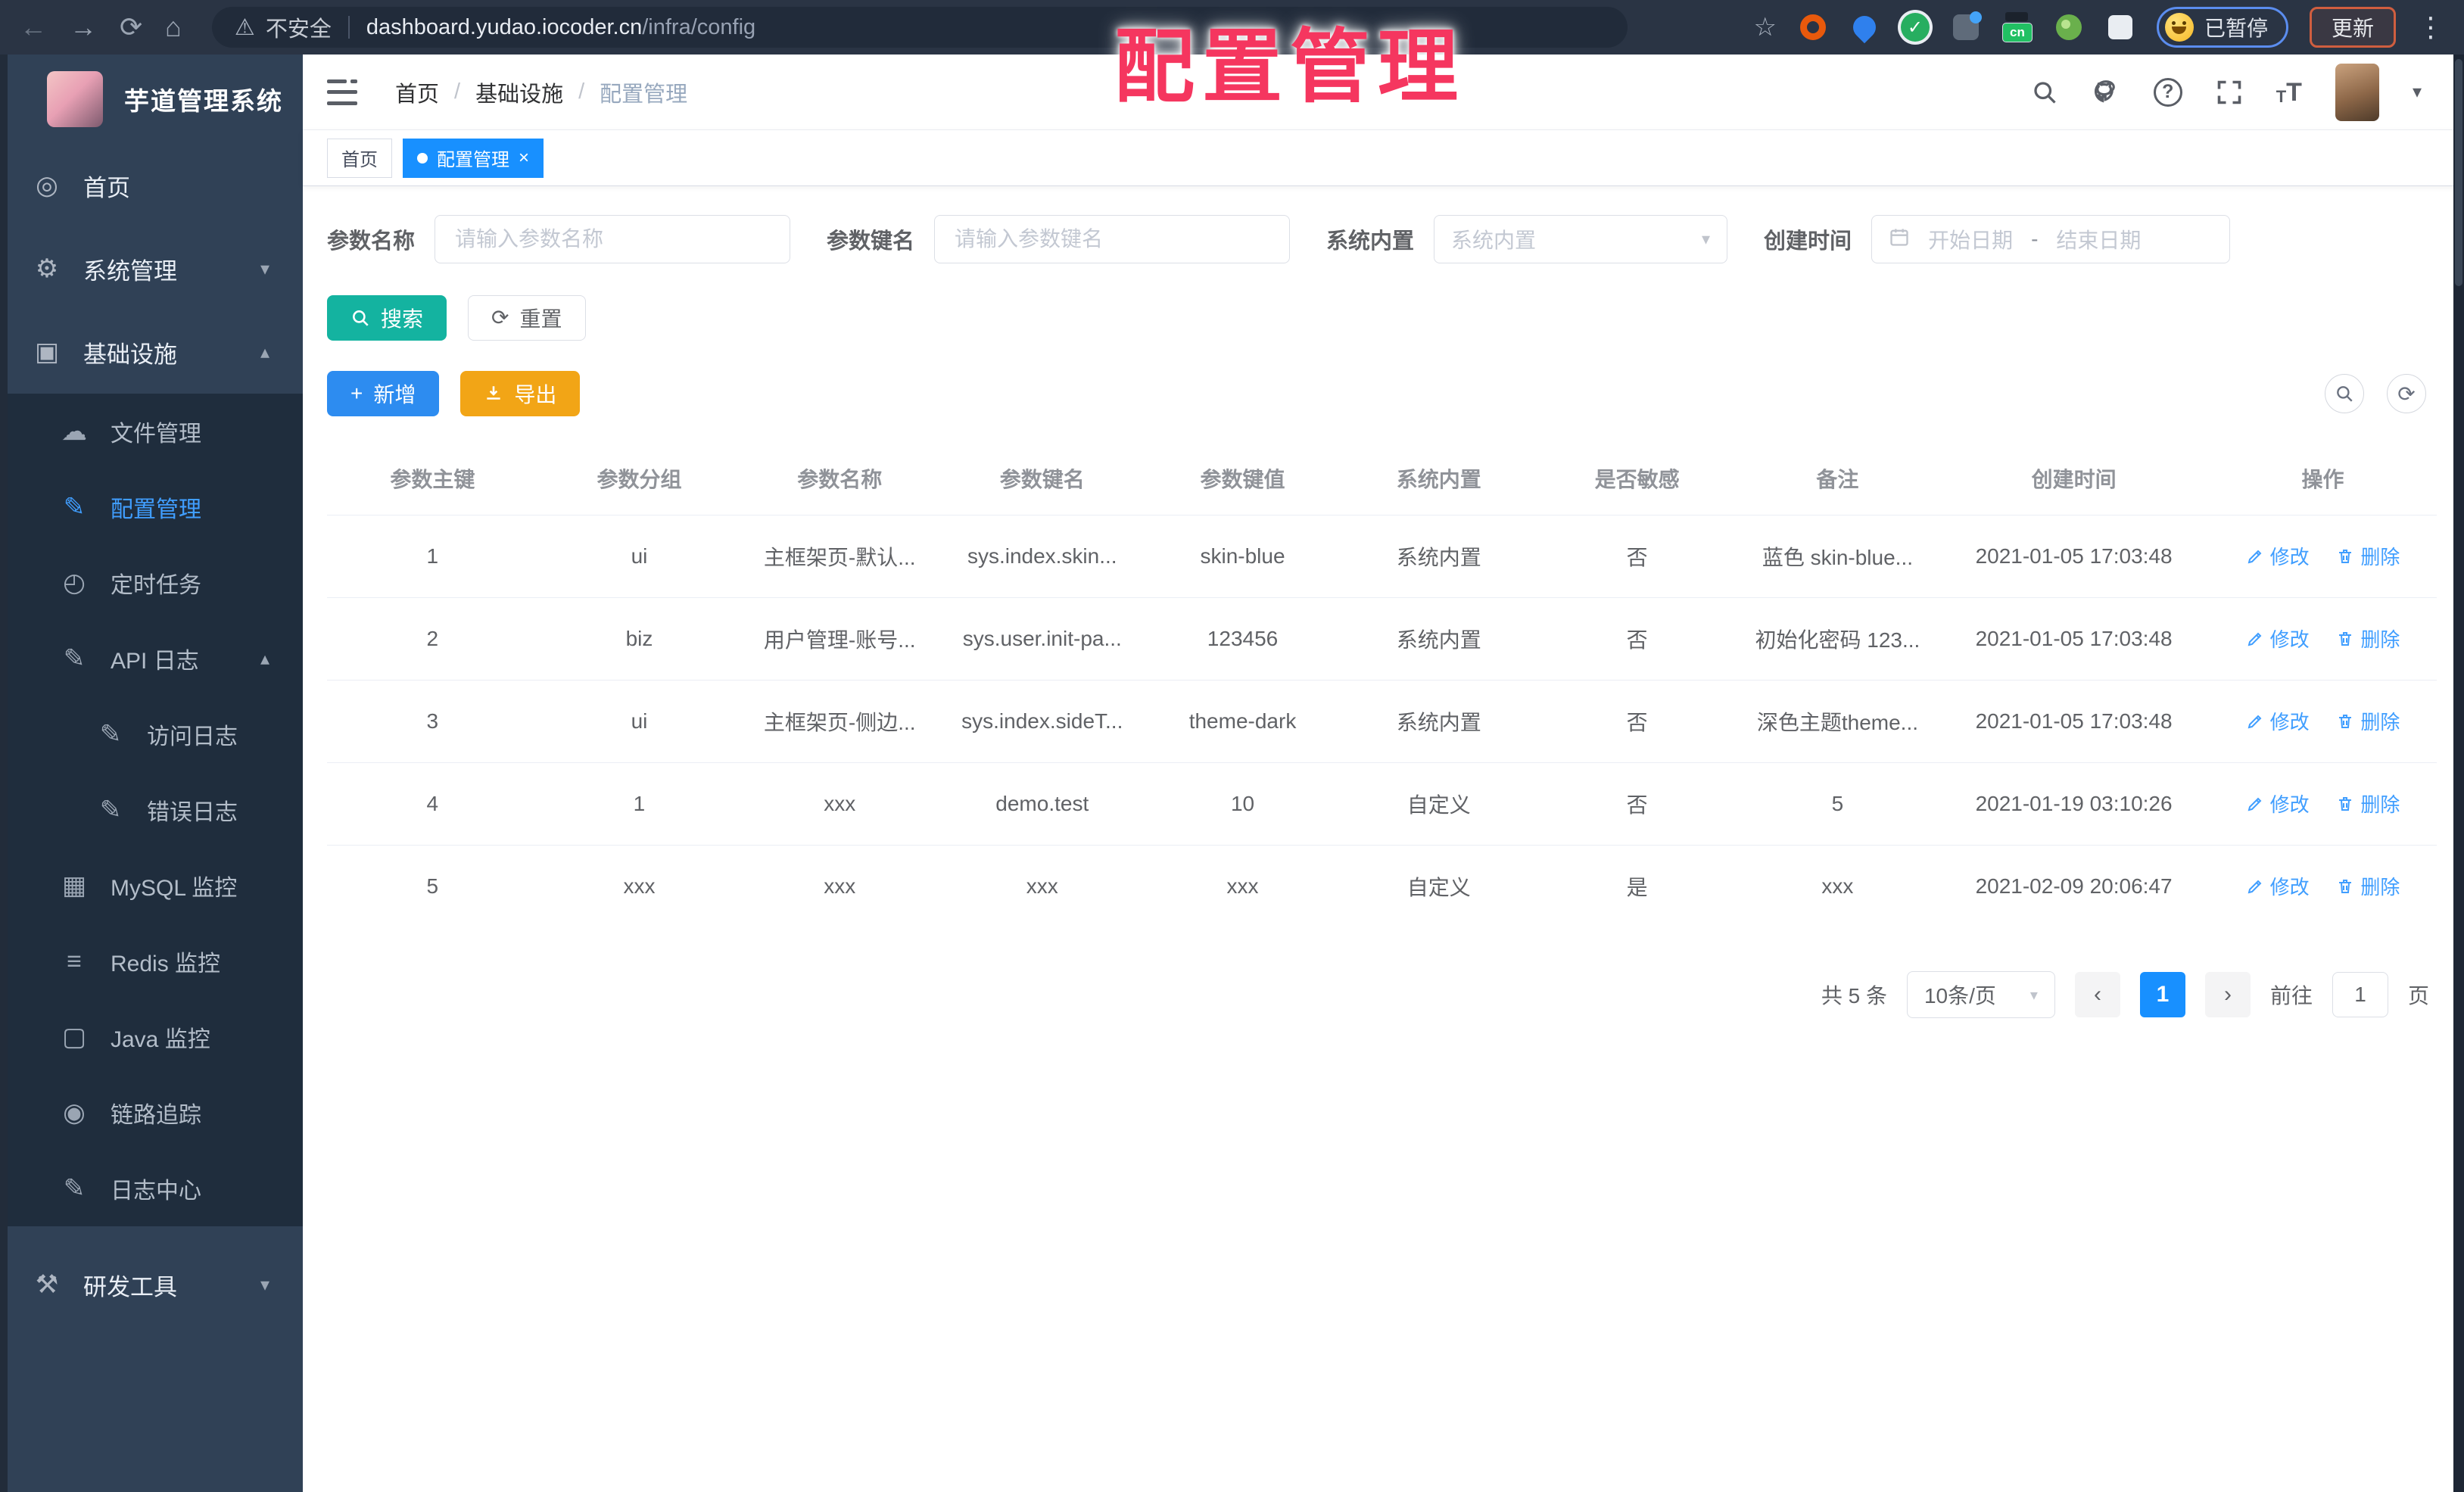 Image resolution: width=2464 pixels, height=1492 pixels. Describe the element at coordinates (155, 185) in the screenshot. I see `sidebar-menu-item: ◎ 首页` at that location.